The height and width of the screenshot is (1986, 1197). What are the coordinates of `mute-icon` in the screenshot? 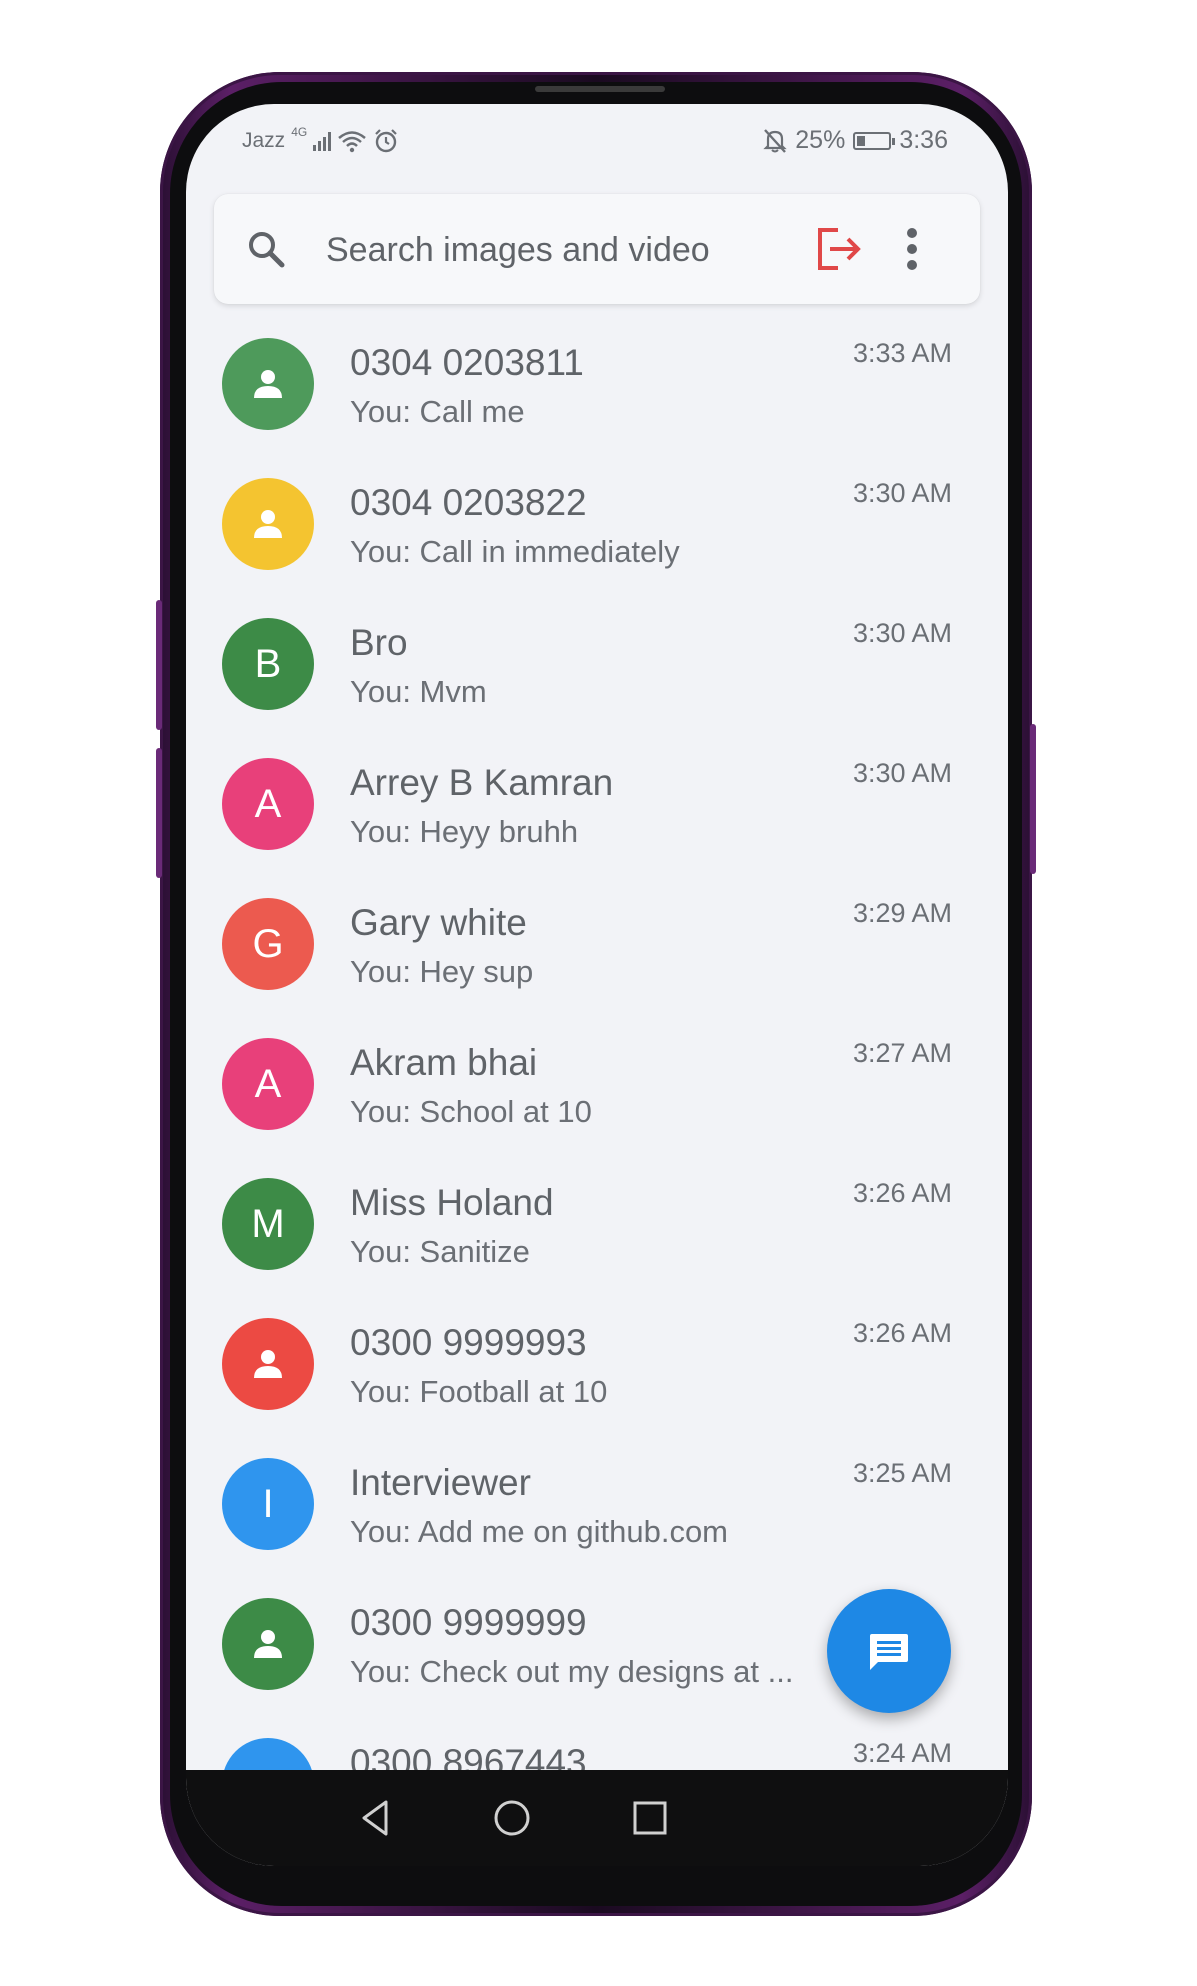 It's located at (775, 140).